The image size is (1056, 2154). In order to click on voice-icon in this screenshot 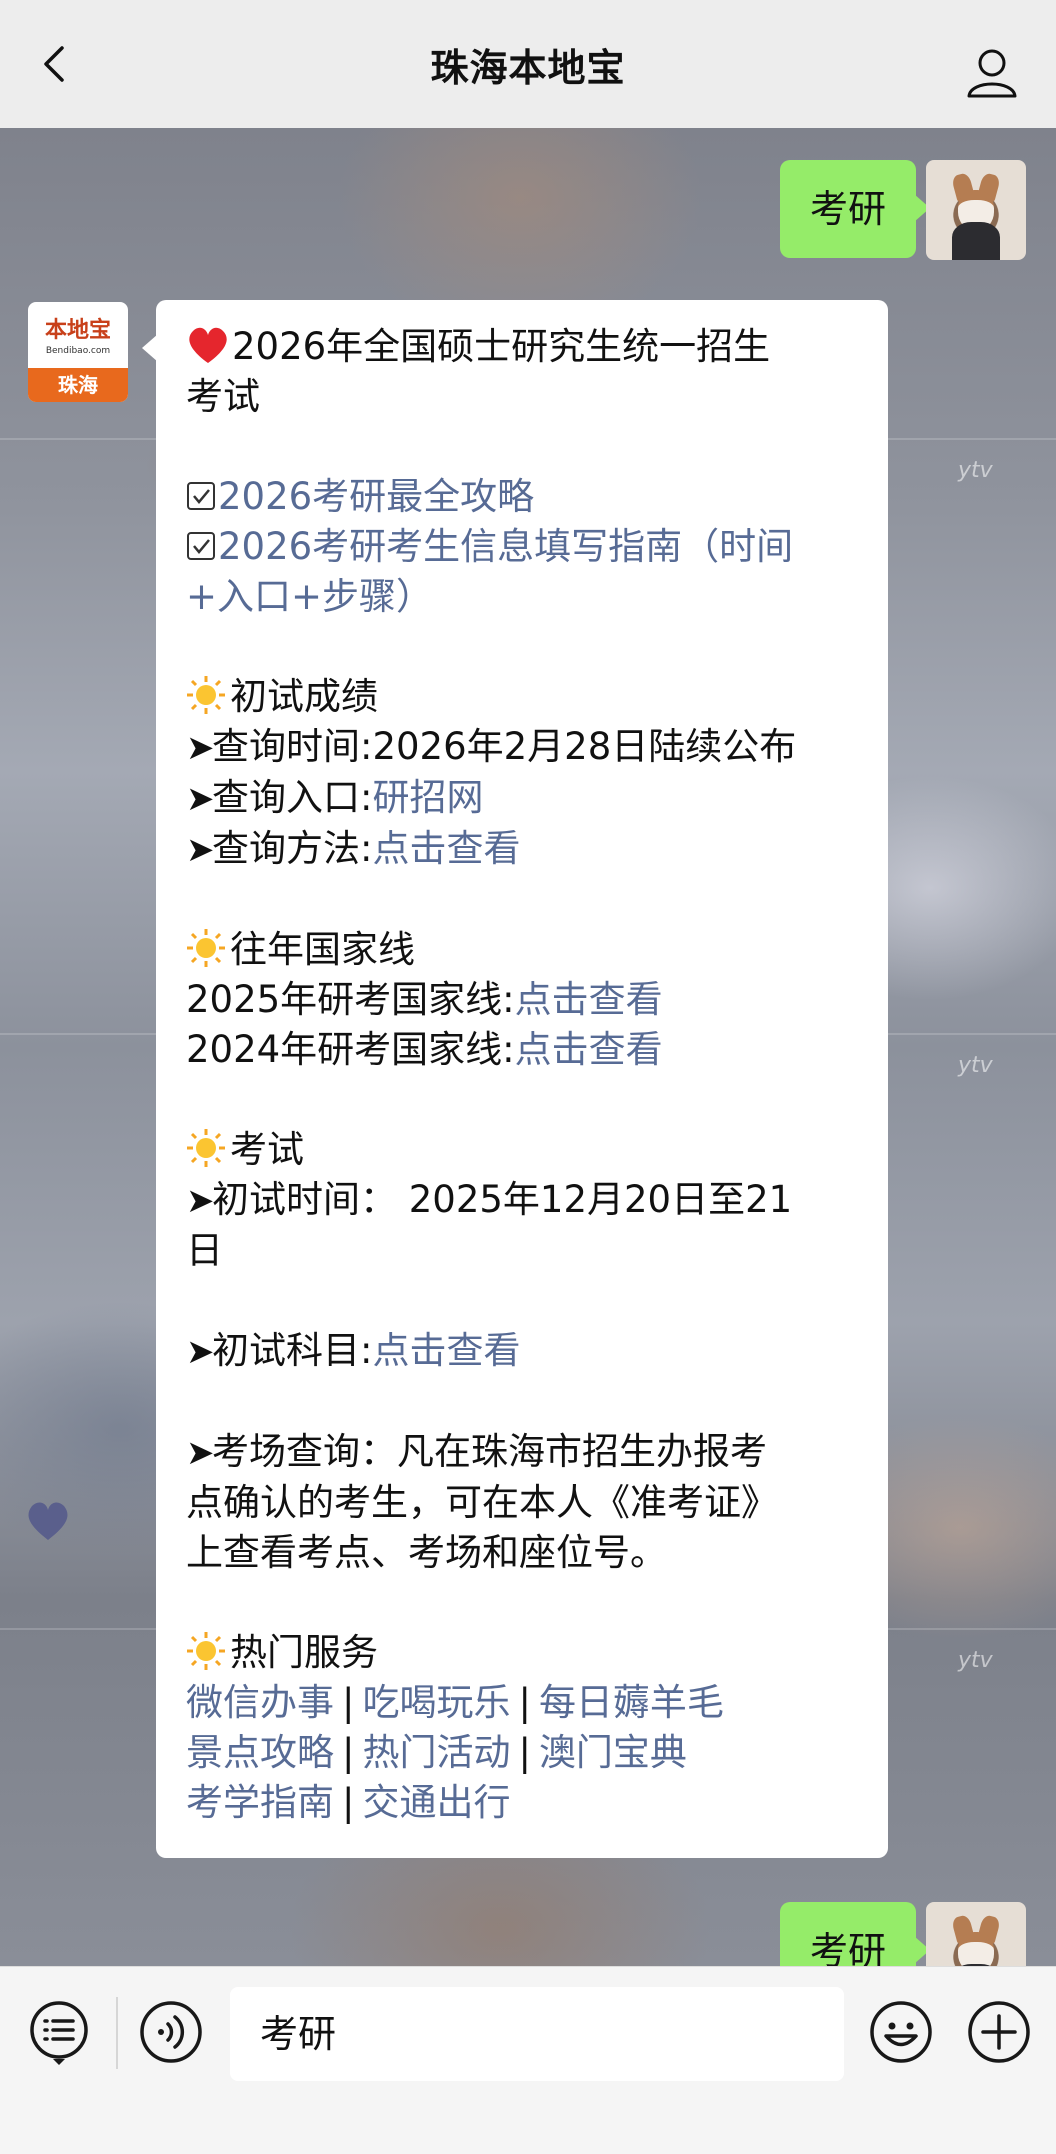, I will do `click(171, 2032)`.